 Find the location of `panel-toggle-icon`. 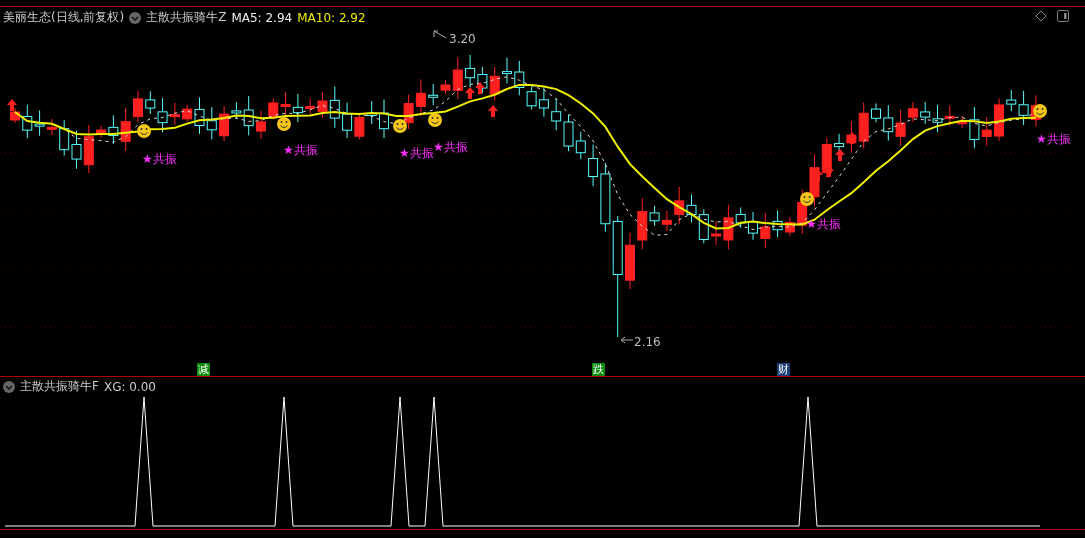

panel-toggle-icon is located at coordinates (1063, 16).